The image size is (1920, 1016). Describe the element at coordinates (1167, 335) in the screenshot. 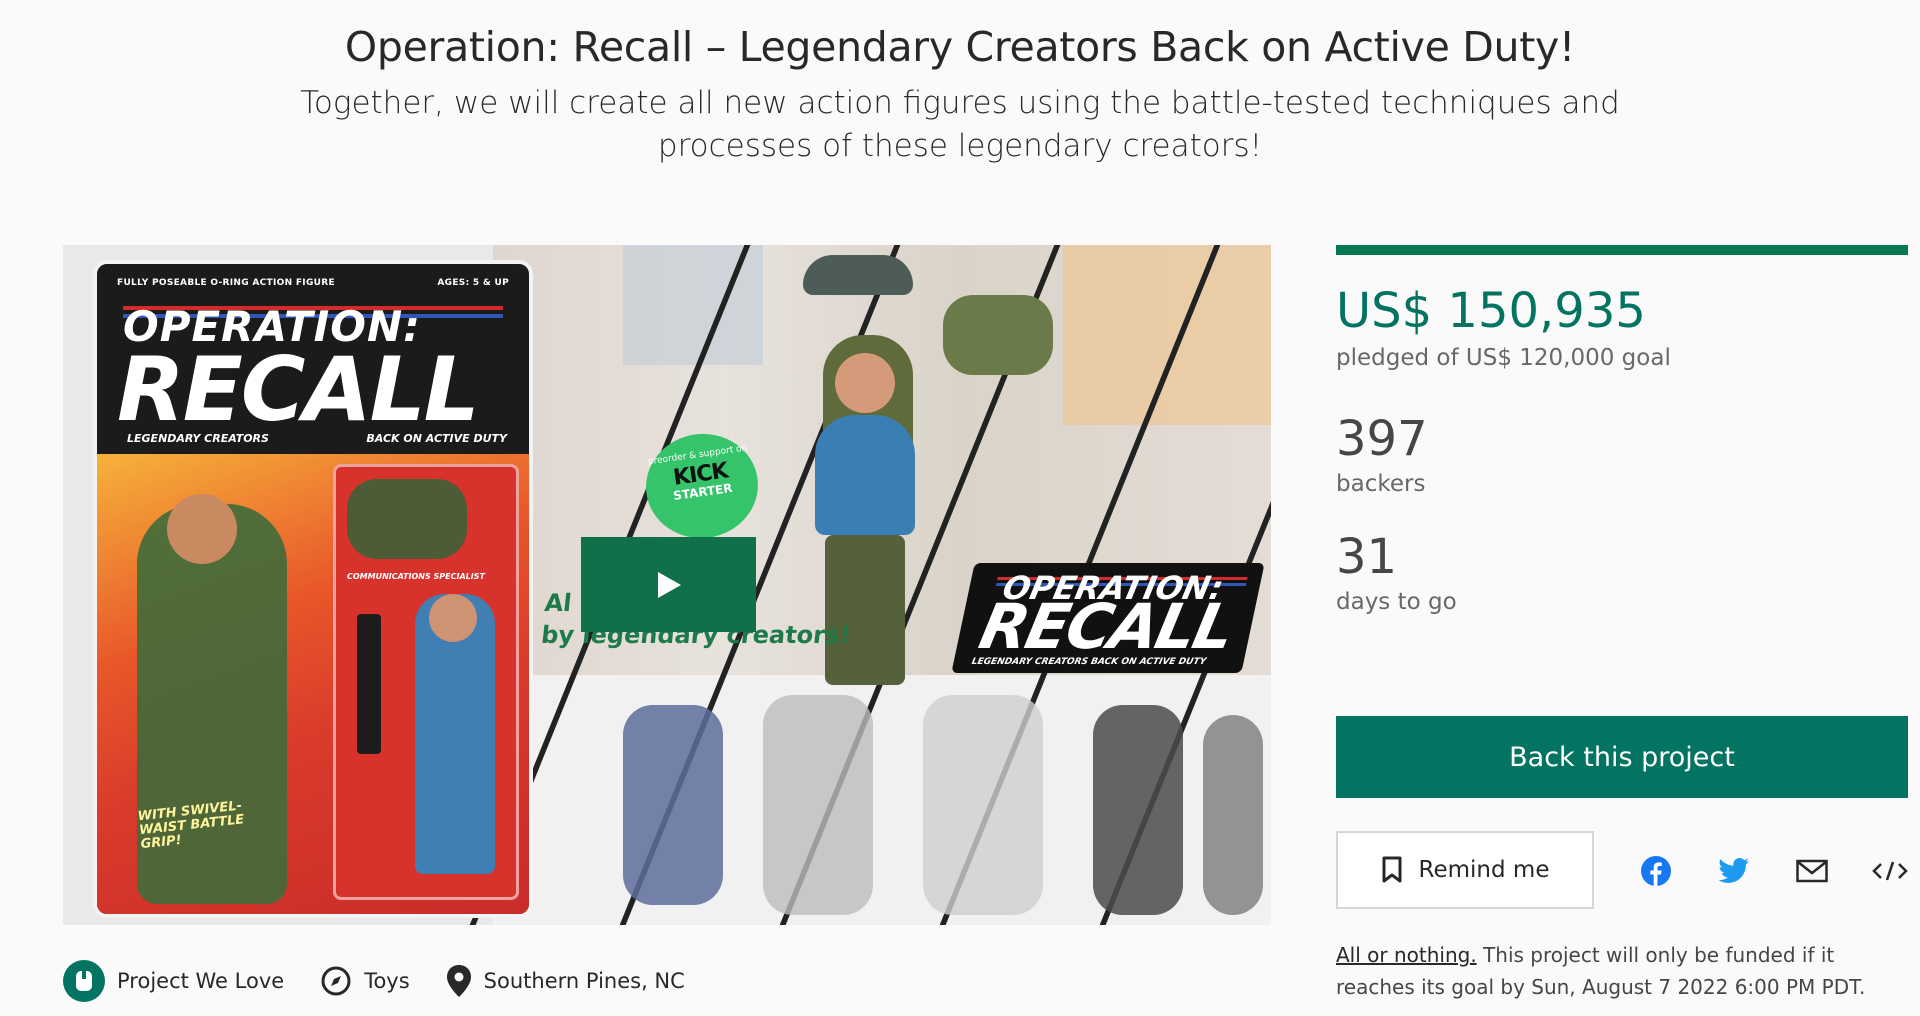

I see `background-art` at that location.